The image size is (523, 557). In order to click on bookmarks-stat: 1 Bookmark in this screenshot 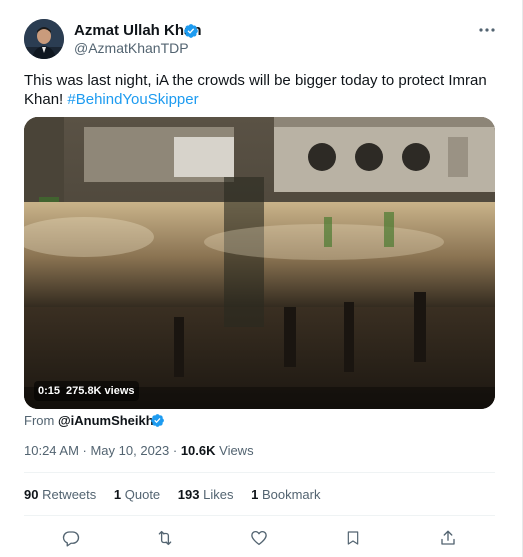, I will do `click(285, 494)`.